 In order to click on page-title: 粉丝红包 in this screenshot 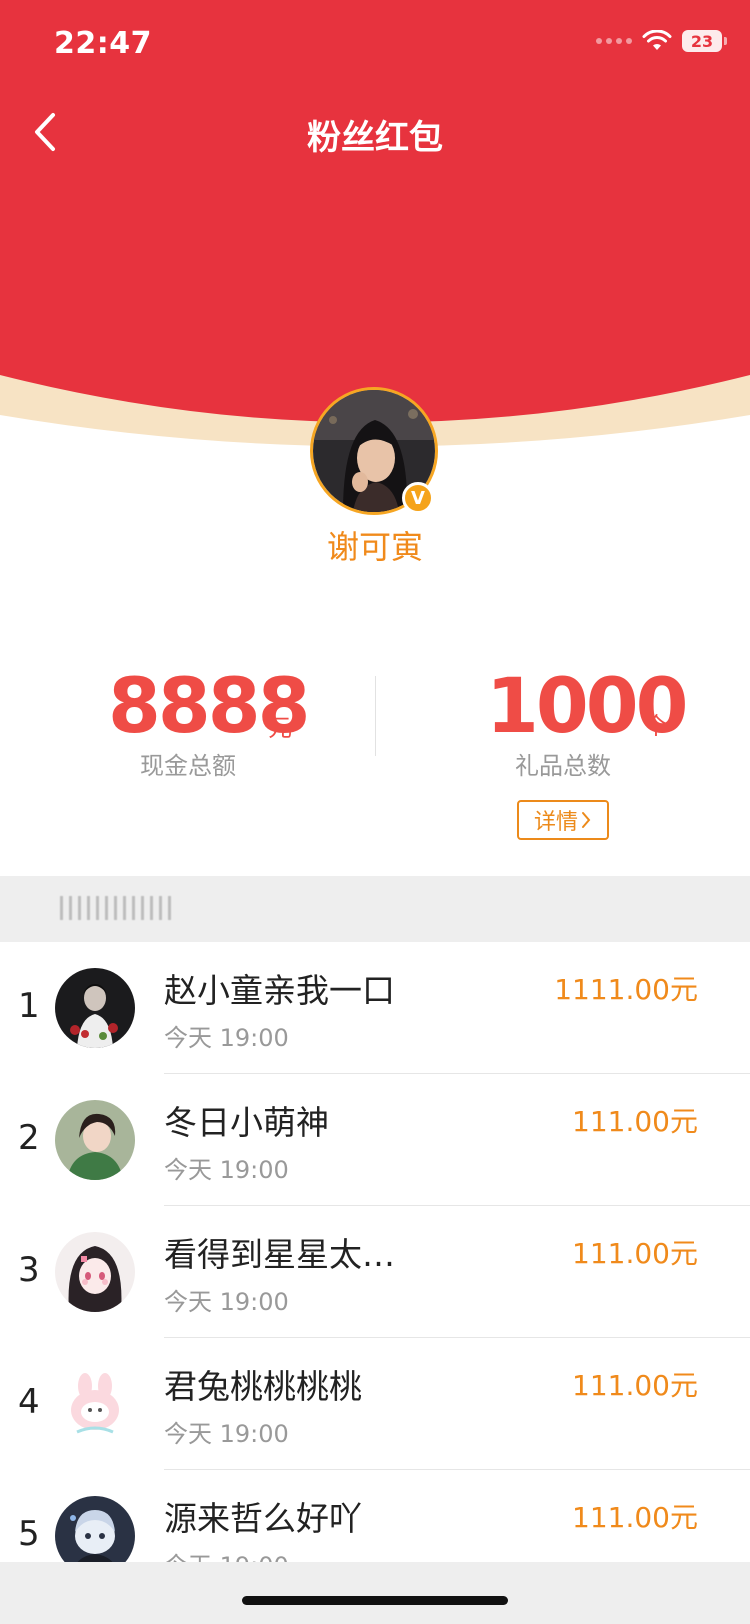, I will do `click(375, 138)`.